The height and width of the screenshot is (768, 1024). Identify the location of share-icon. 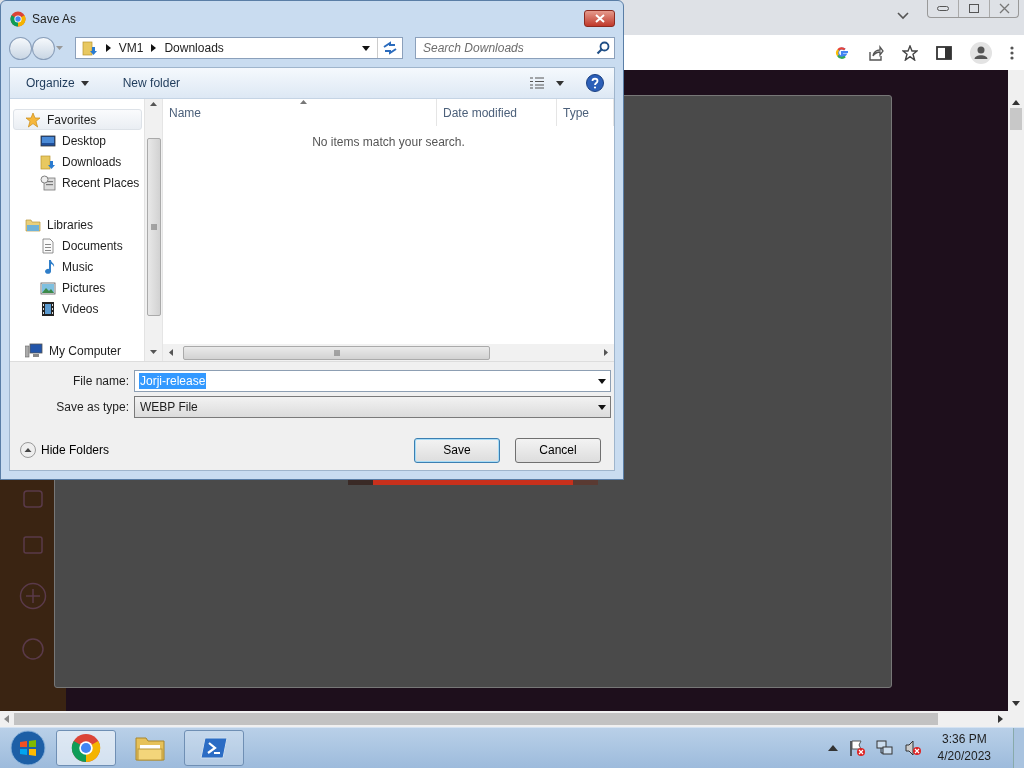
(876, 52).